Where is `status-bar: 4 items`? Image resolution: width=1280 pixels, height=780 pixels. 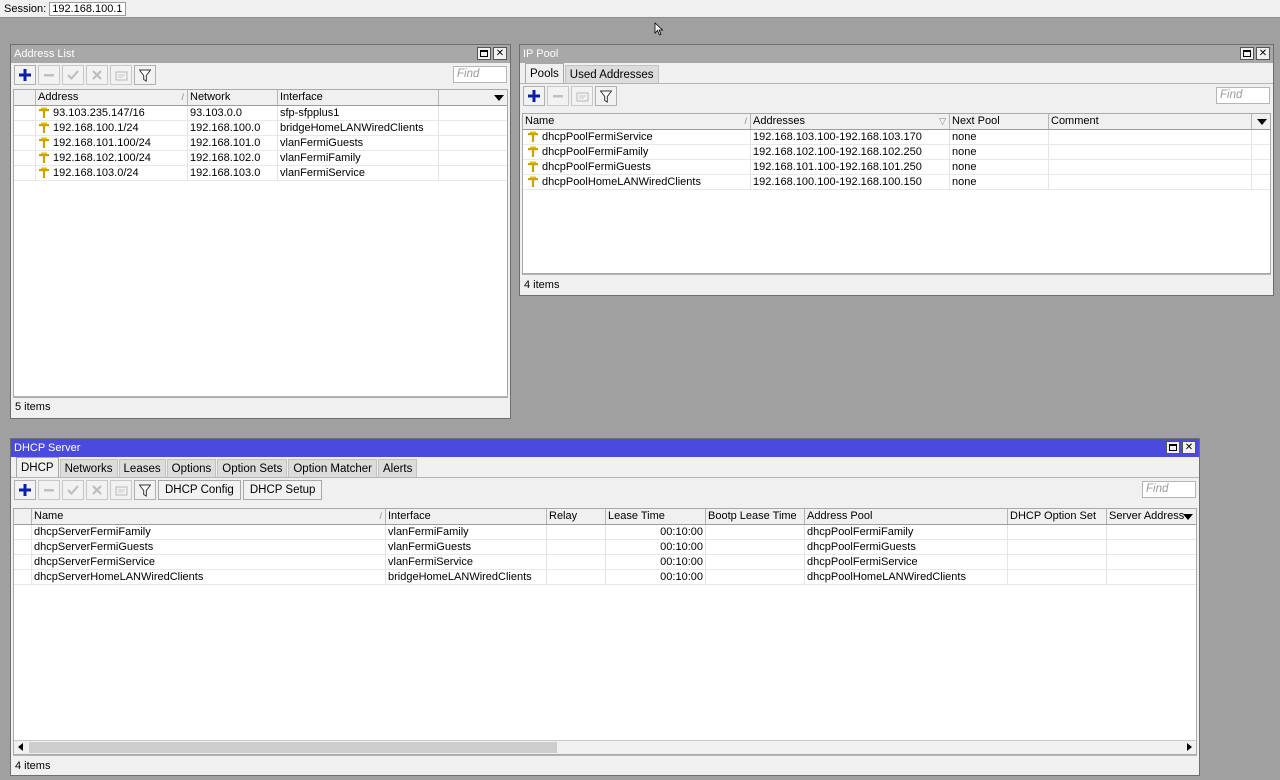 status-bar: 4 items is located at coordinates (605, 765).